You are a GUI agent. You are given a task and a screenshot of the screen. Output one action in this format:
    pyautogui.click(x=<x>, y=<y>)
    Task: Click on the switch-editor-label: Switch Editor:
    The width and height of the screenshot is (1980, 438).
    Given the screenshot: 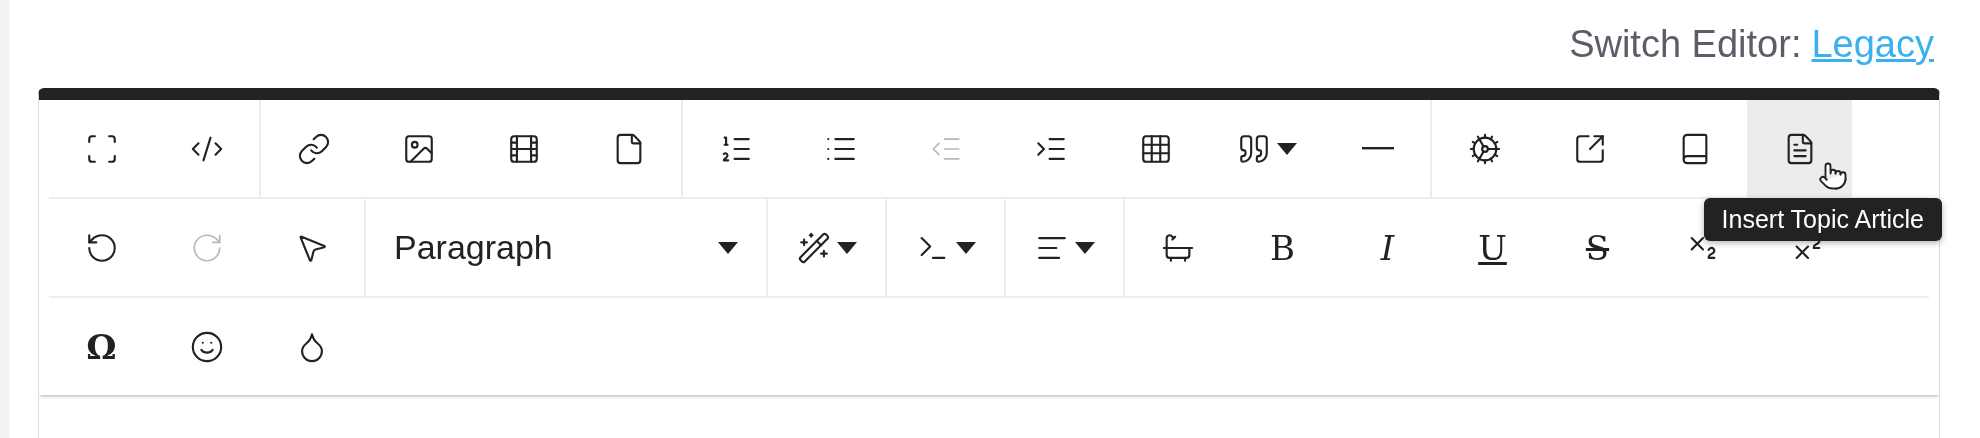 What is the action you would take?
    pyautogui.click(x=1685, y=44)
    